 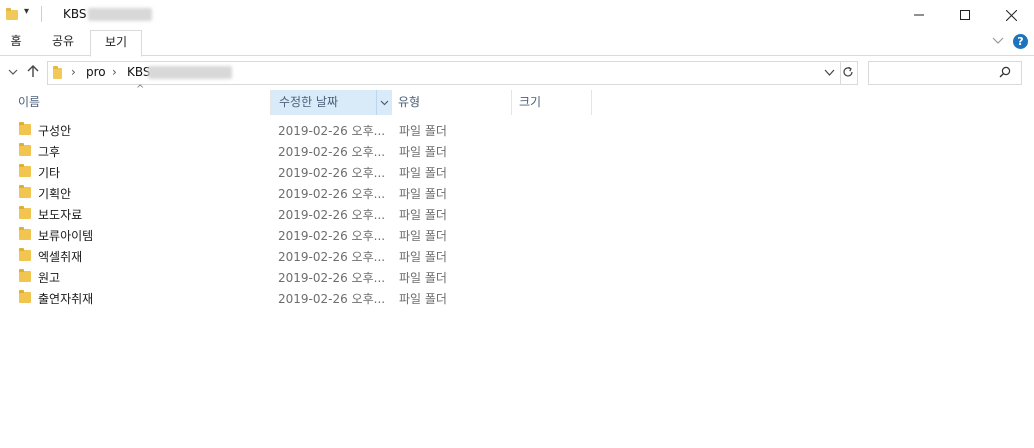 I want to click on close-icon, so click(x=1011, y=15).